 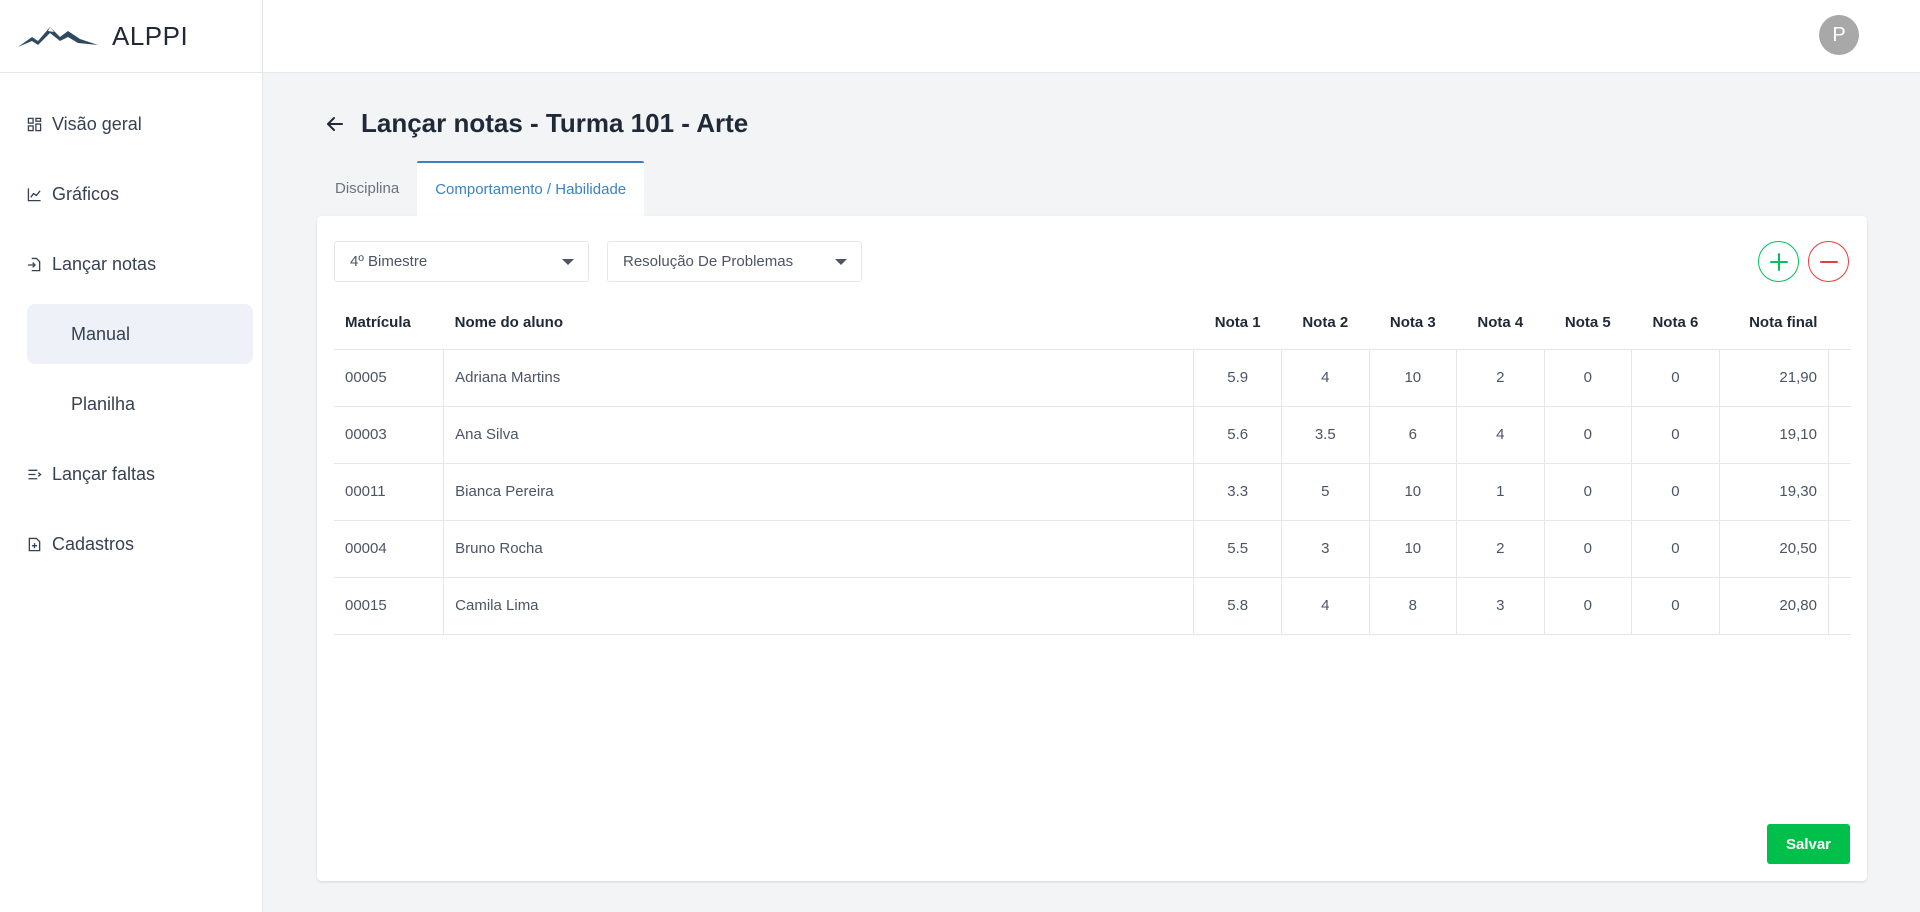 What do you see at coordinates (1092, 492) in the screenshot?
I see `table-row: 00011 Bianca Pereira 3.3 5 10 1 0 0 19,30` at bounding box center [1092, 492].